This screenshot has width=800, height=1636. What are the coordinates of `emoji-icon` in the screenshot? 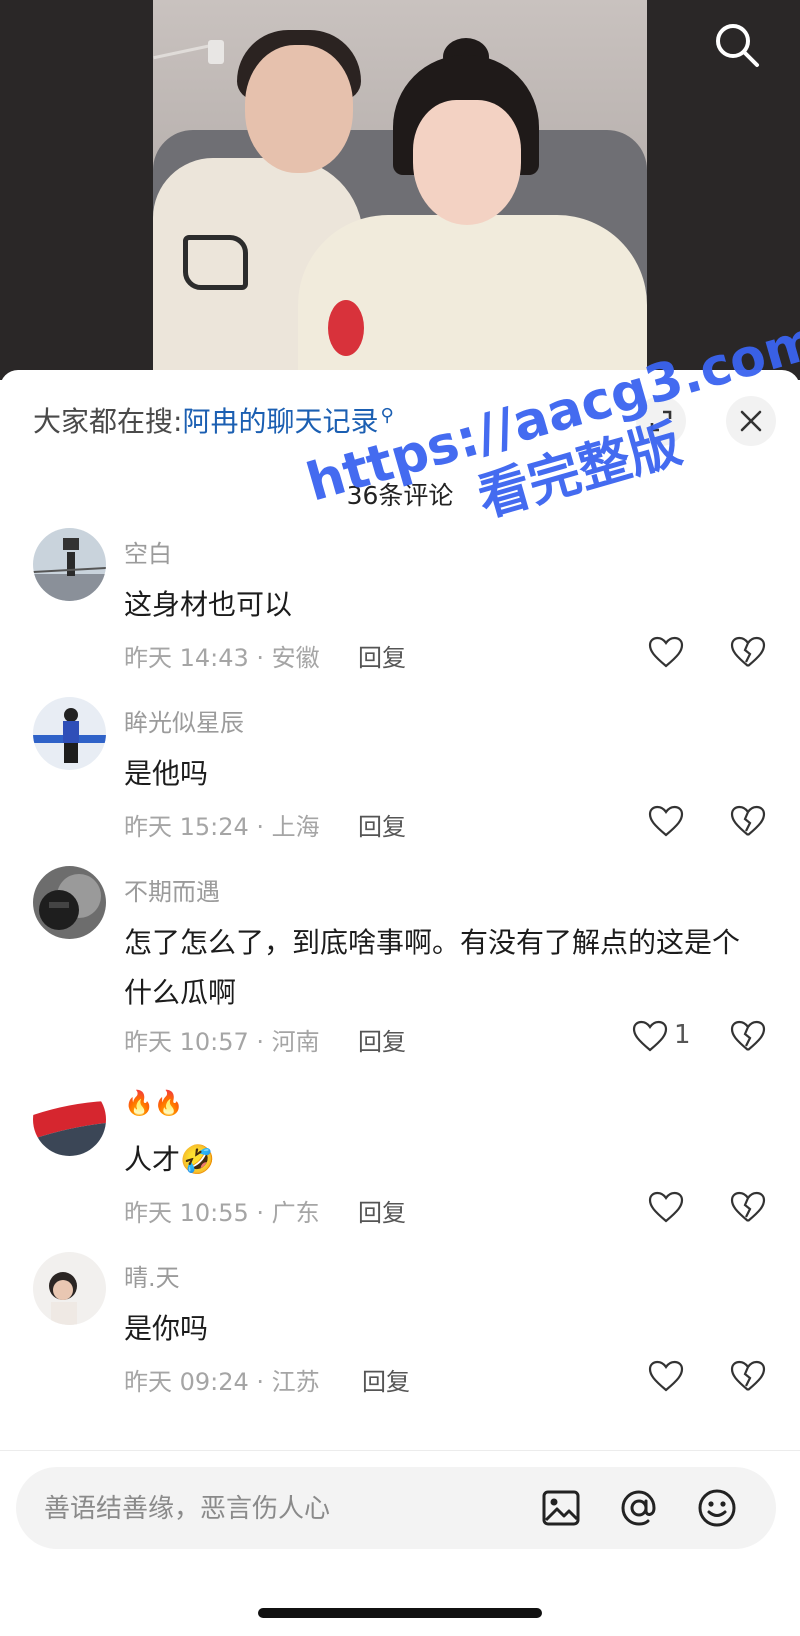 It's located at (717, 1508).